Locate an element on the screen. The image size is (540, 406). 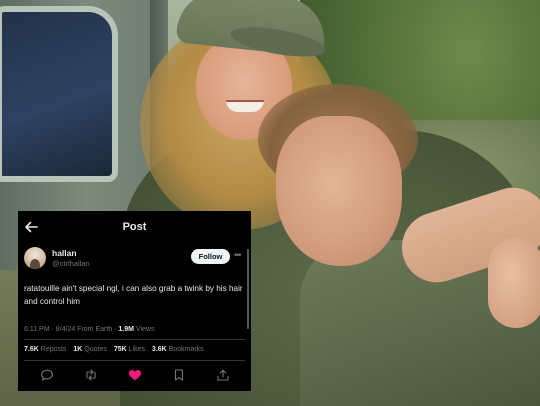
stat-label: Reposts is located at coordinates (53, 349).